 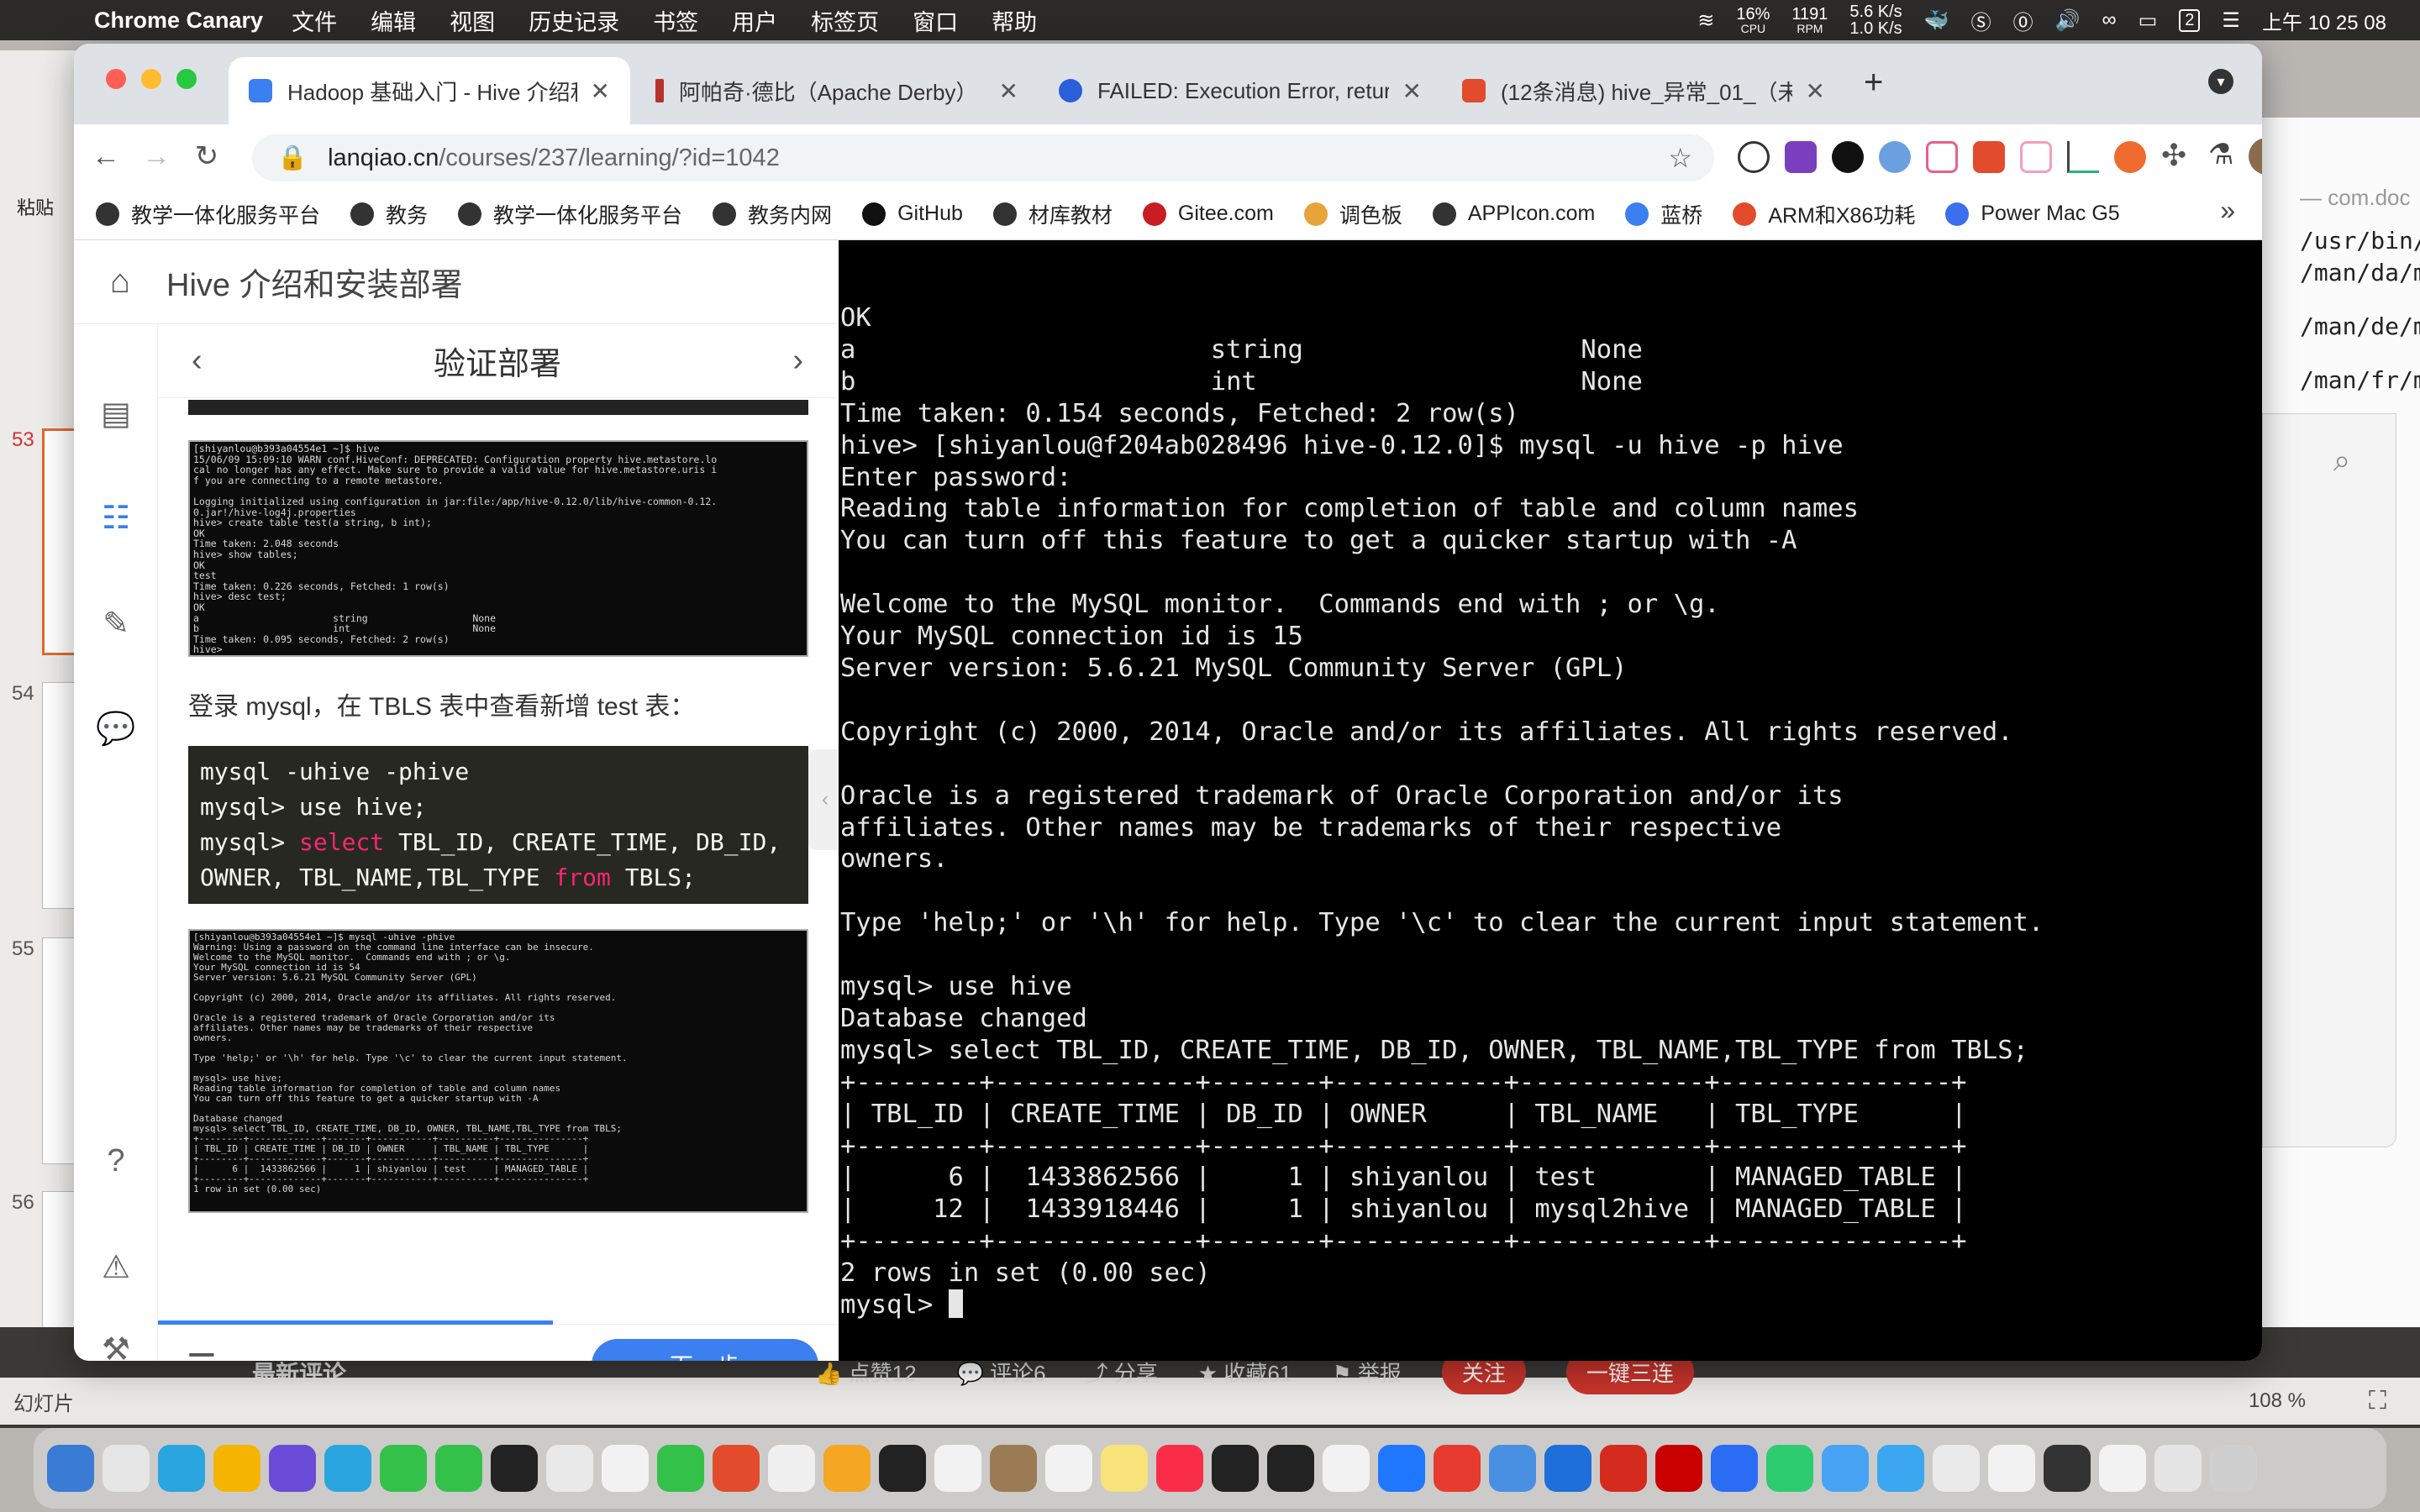 I want to click on menu-tab: 标签页, so click(x=845, y=20).